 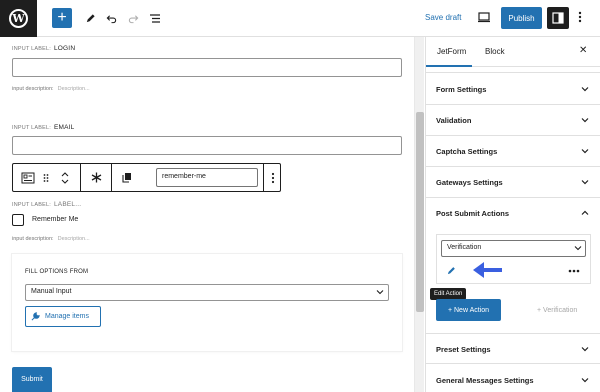 What do you see at coordinates (461, 89) in the screenshot?
I see `panel-title: Form Settings` at bounding box center [461, 89].